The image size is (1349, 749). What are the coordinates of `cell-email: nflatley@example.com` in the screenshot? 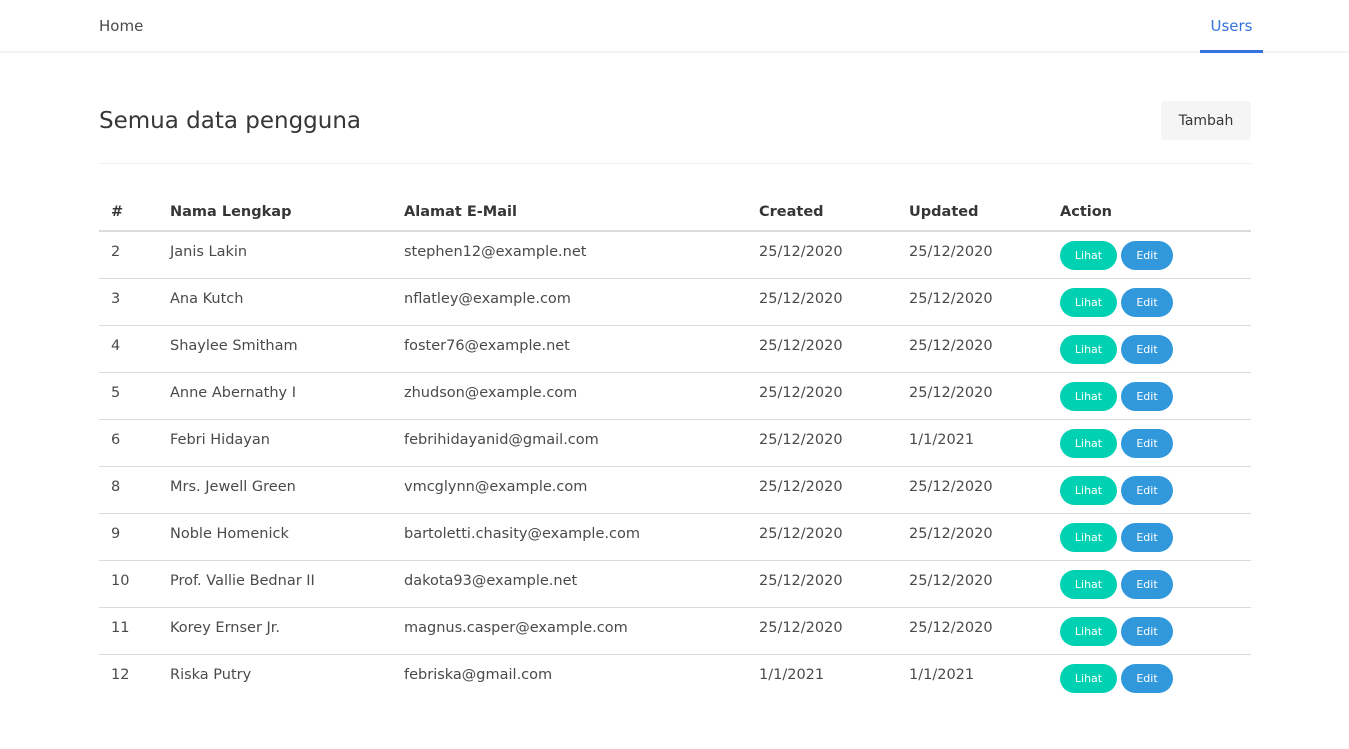 It's located at (569, 302).